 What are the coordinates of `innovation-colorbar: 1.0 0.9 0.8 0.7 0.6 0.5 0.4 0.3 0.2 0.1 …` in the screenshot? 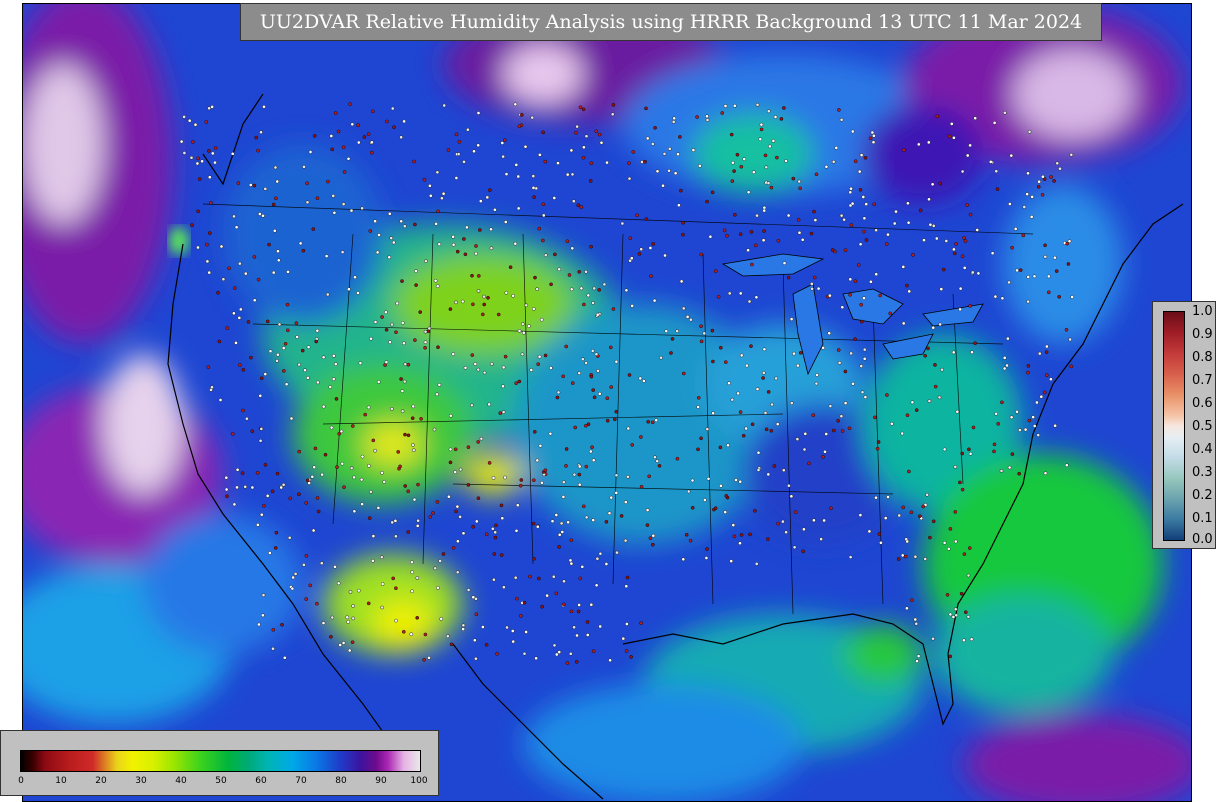 It's located at (1184, 425).